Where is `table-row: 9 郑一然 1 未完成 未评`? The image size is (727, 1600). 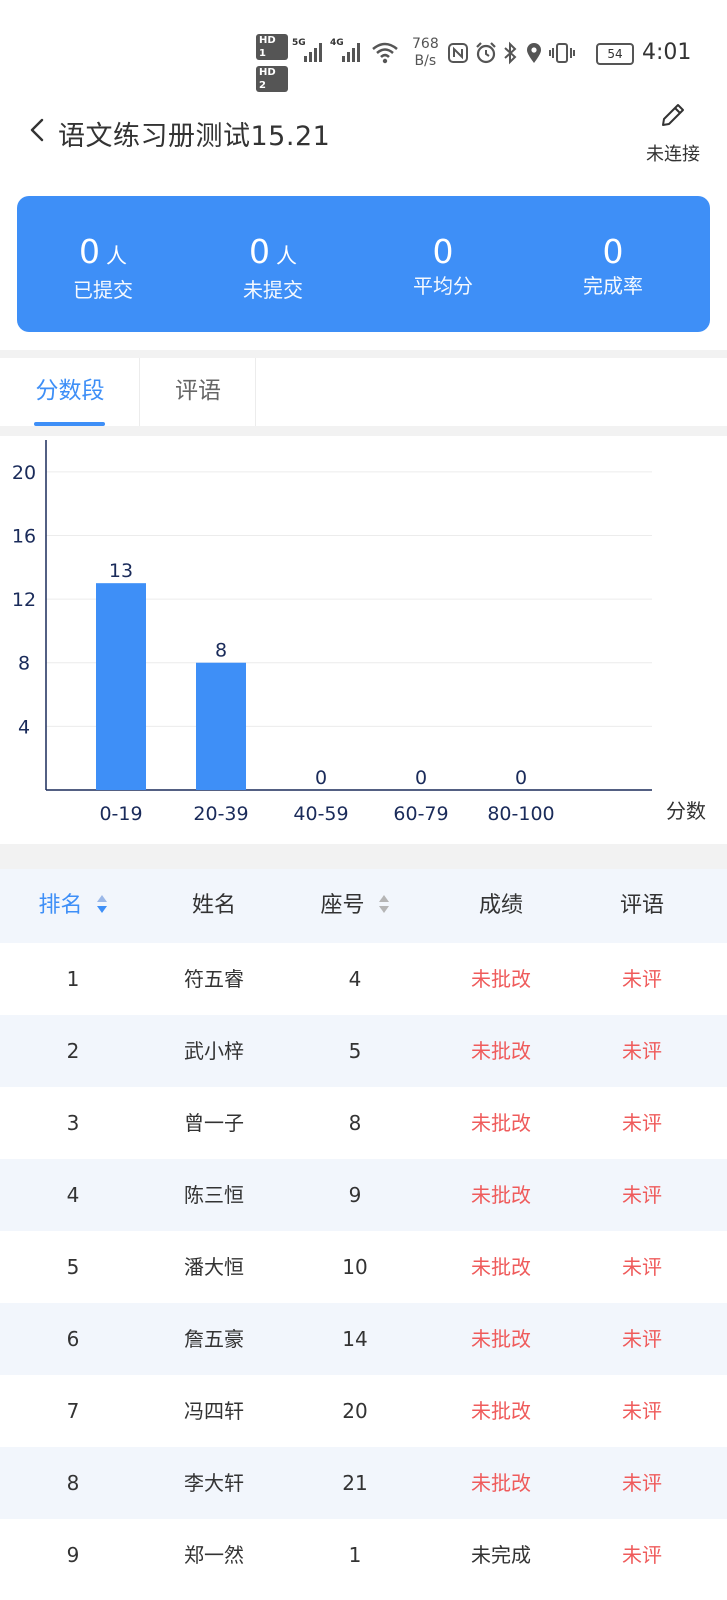 table-row: 9 郑一然 1 未完成 未评 is located at coordinates (363, 1555).